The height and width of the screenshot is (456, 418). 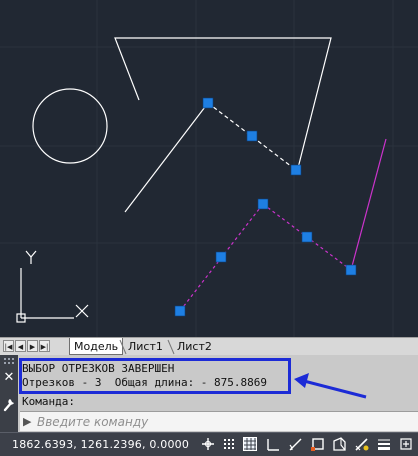 I want to click on snap-icon, so click(x=208, y=444).